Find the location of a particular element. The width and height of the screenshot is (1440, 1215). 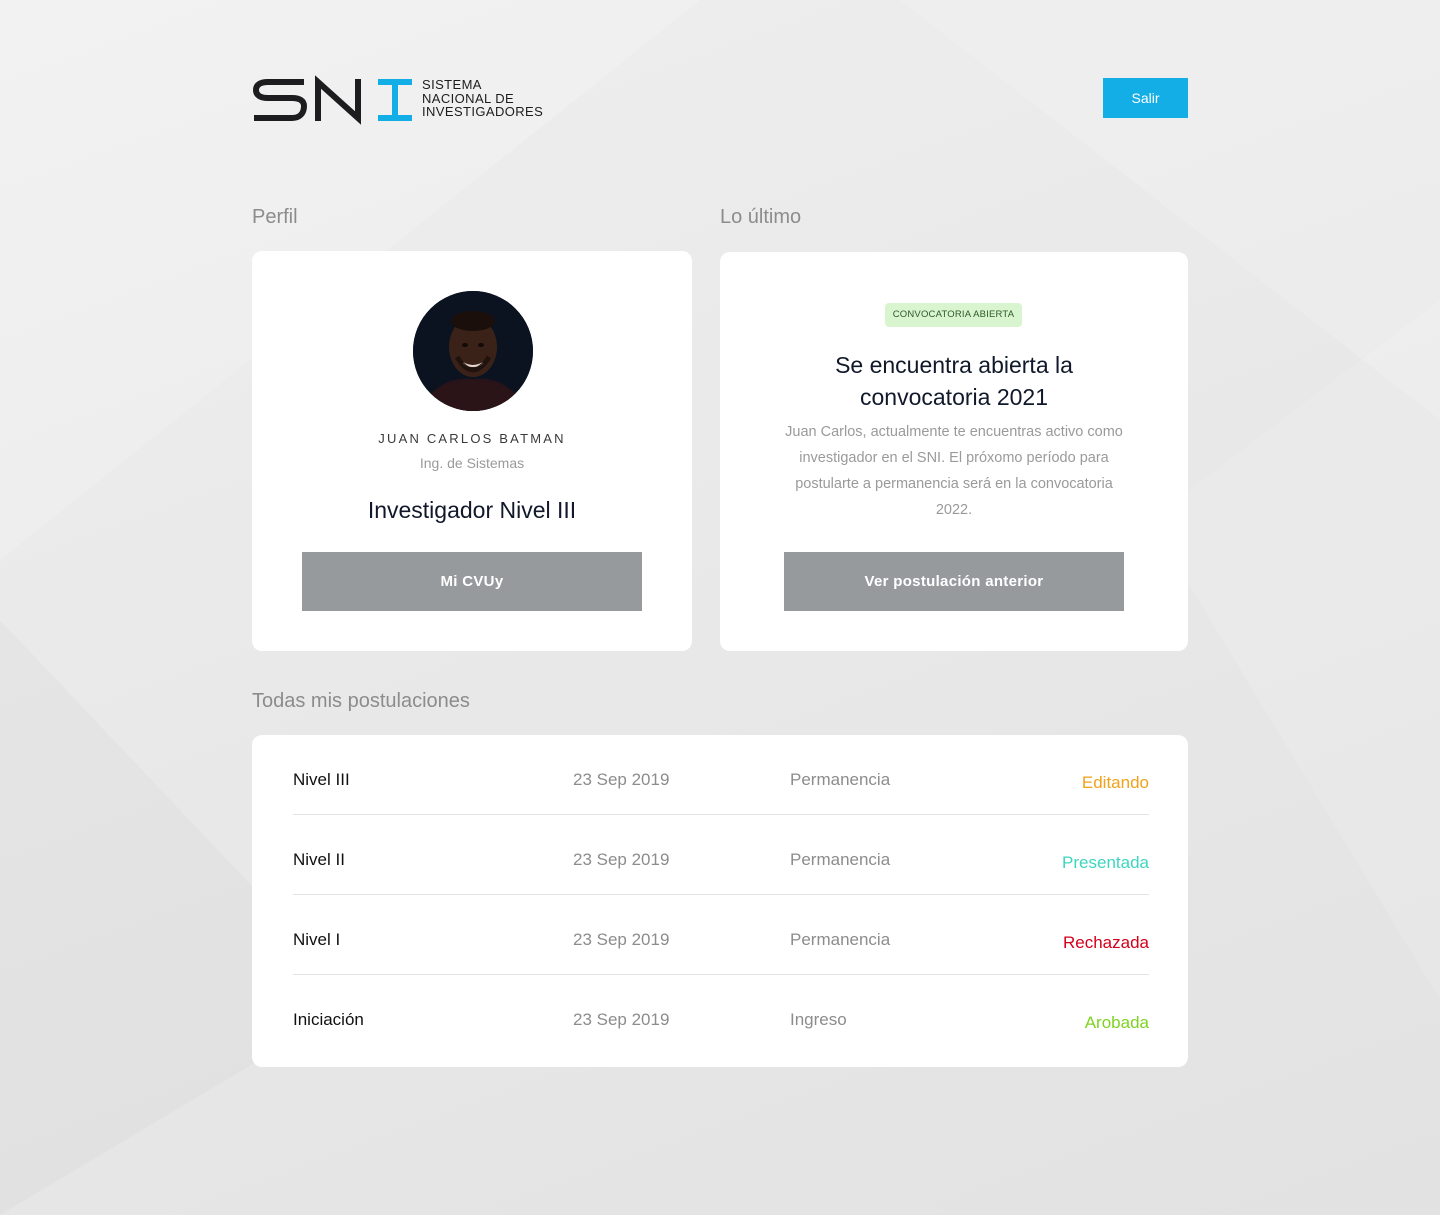

news-headline-line-1: Se encuentra abierta la is located at coordinates (954, 365).